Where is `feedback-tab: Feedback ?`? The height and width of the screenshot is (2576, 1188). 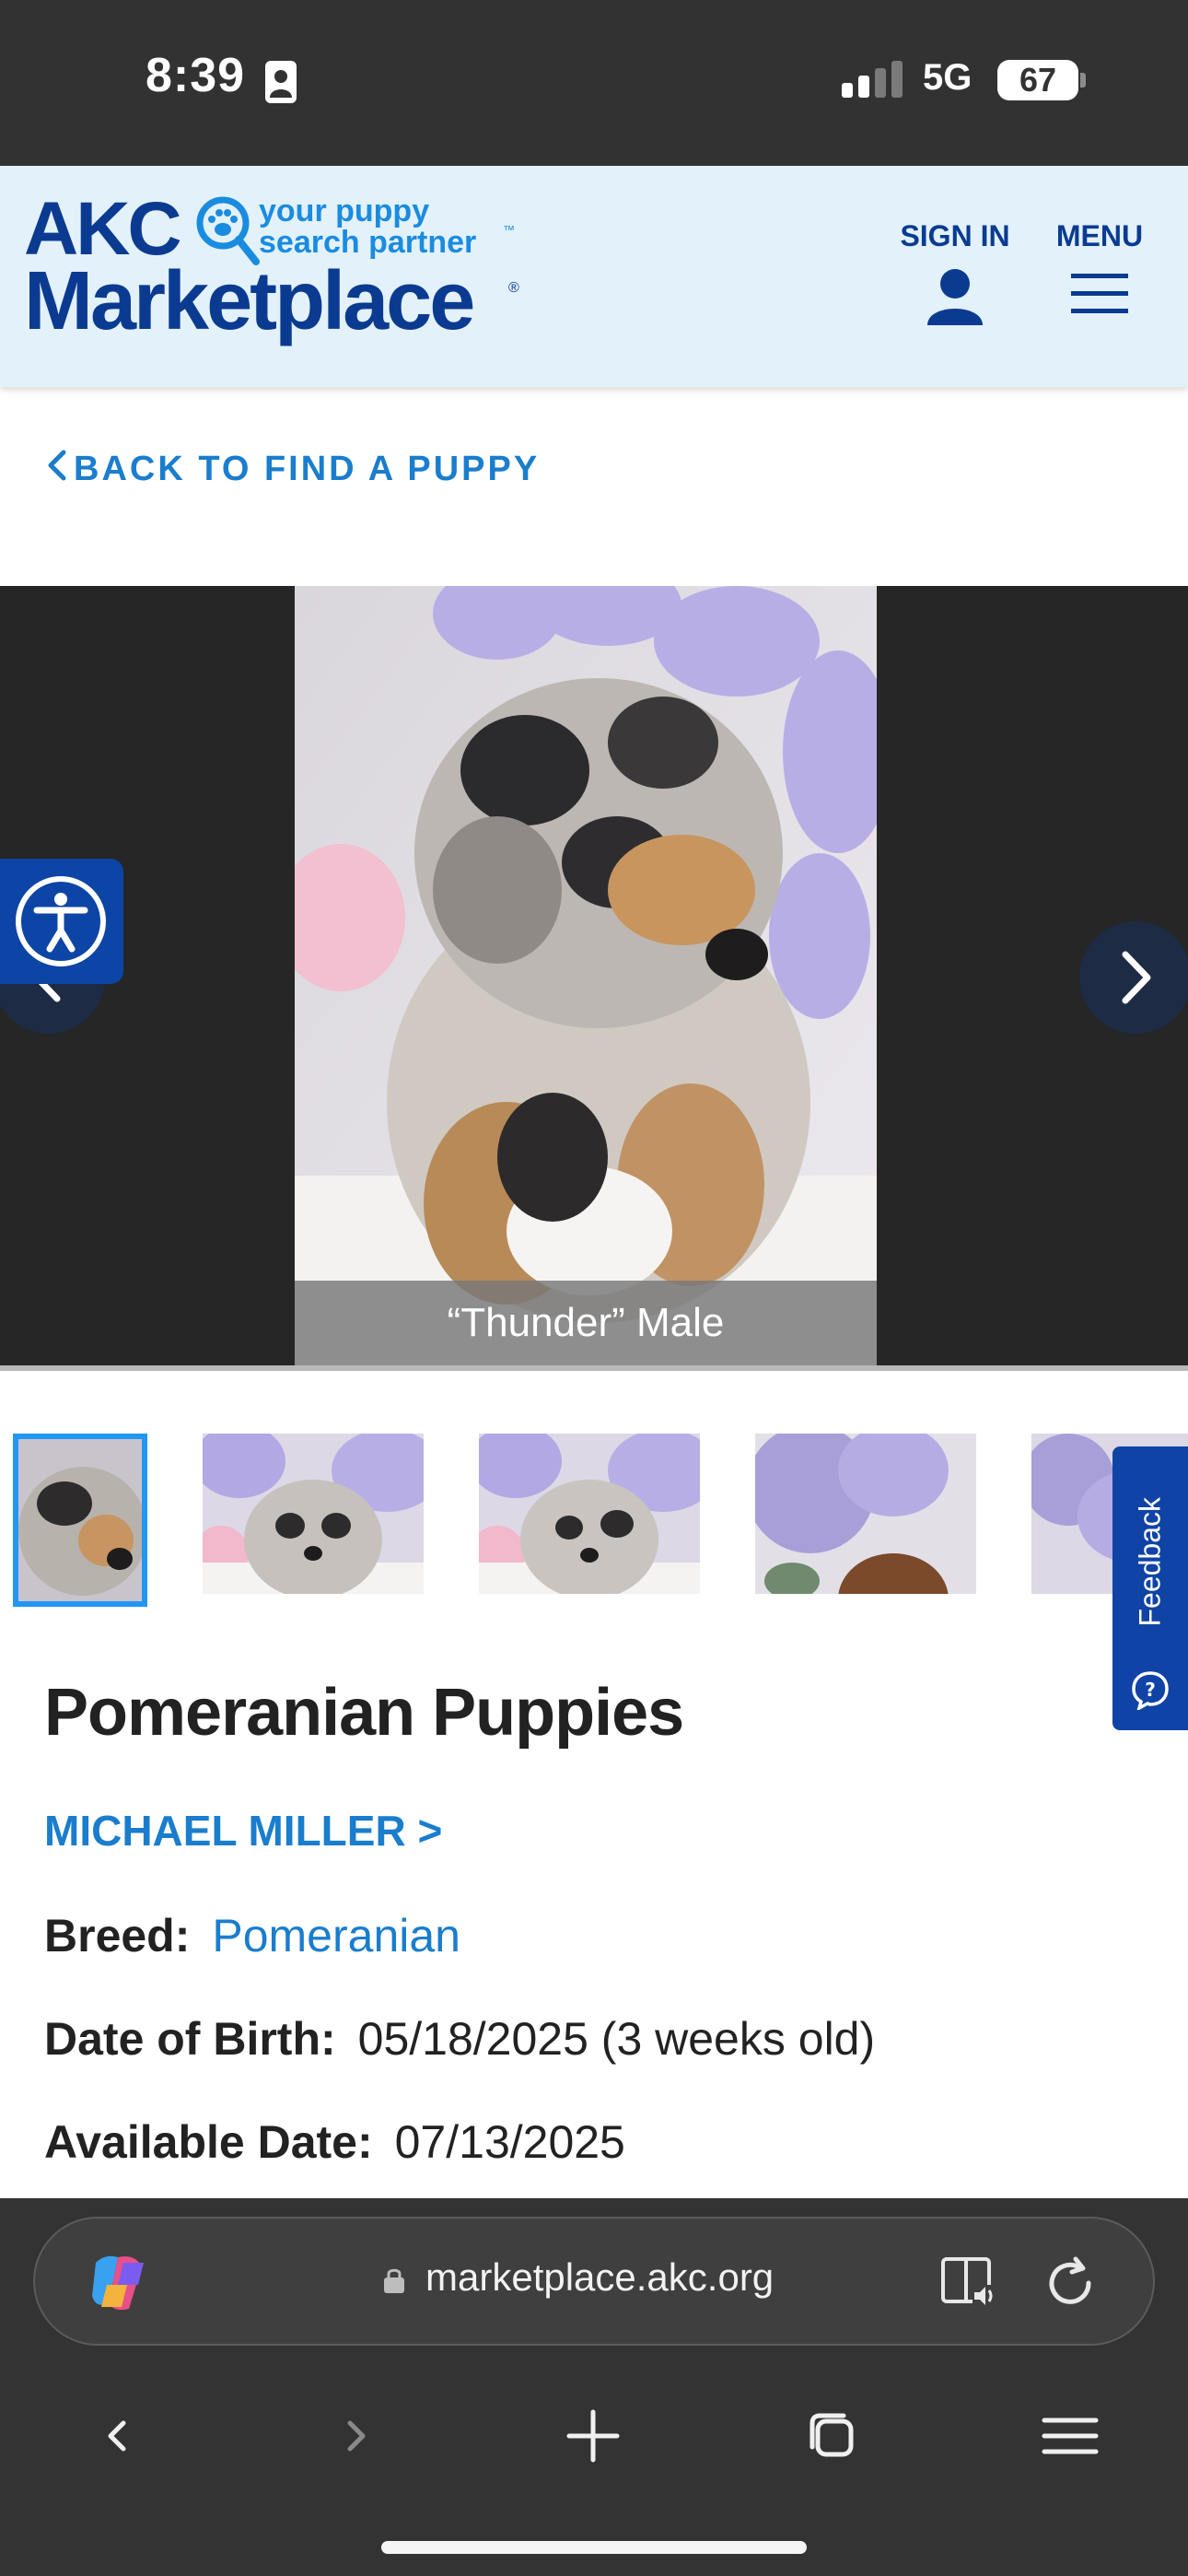 feedback-tab: Feedback ? is located at coordinates (1150, 1588).